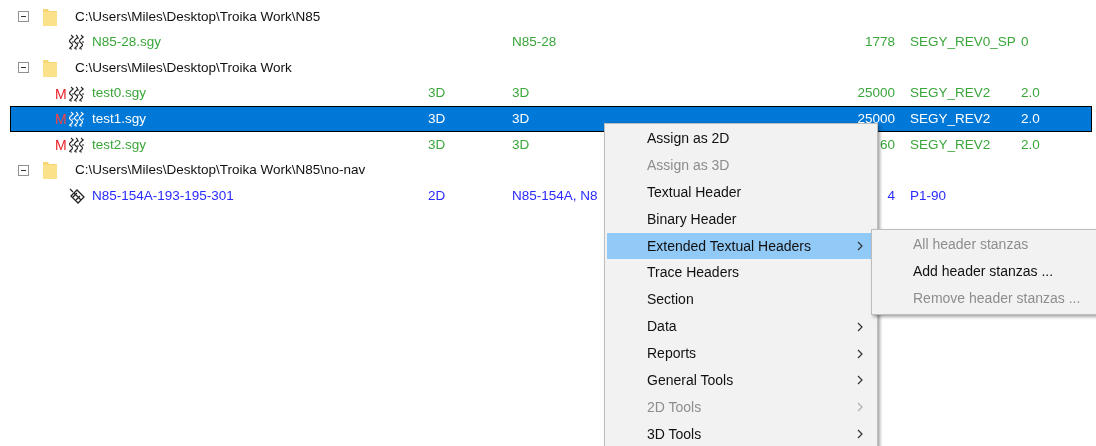  Describe the element at coordinates (220, 170) in the screenshot. I see `folder-path: C:\Users\Miles\Desktop\Troika Work\N85\no-nav` at that location.